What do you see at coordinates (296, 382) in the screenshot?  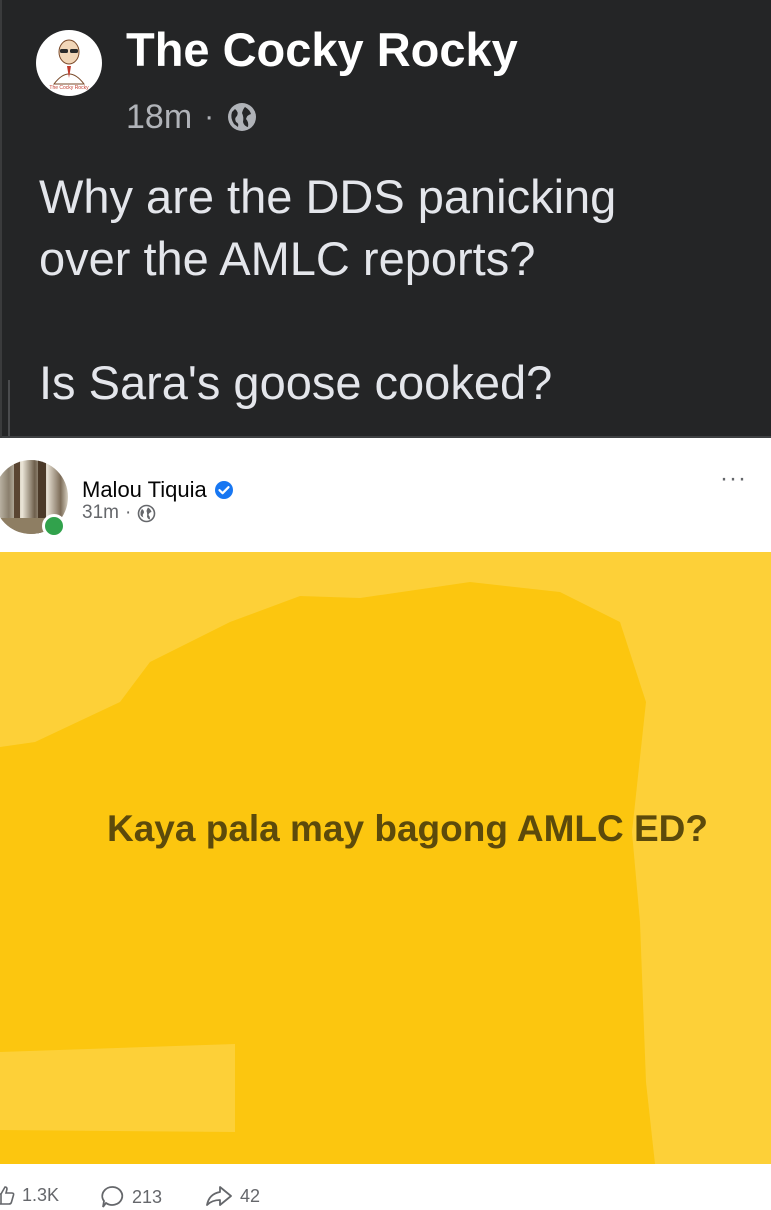 I see `post-text-line-3: Is Sara's goose cooked?` at bounding box center [296, 382].